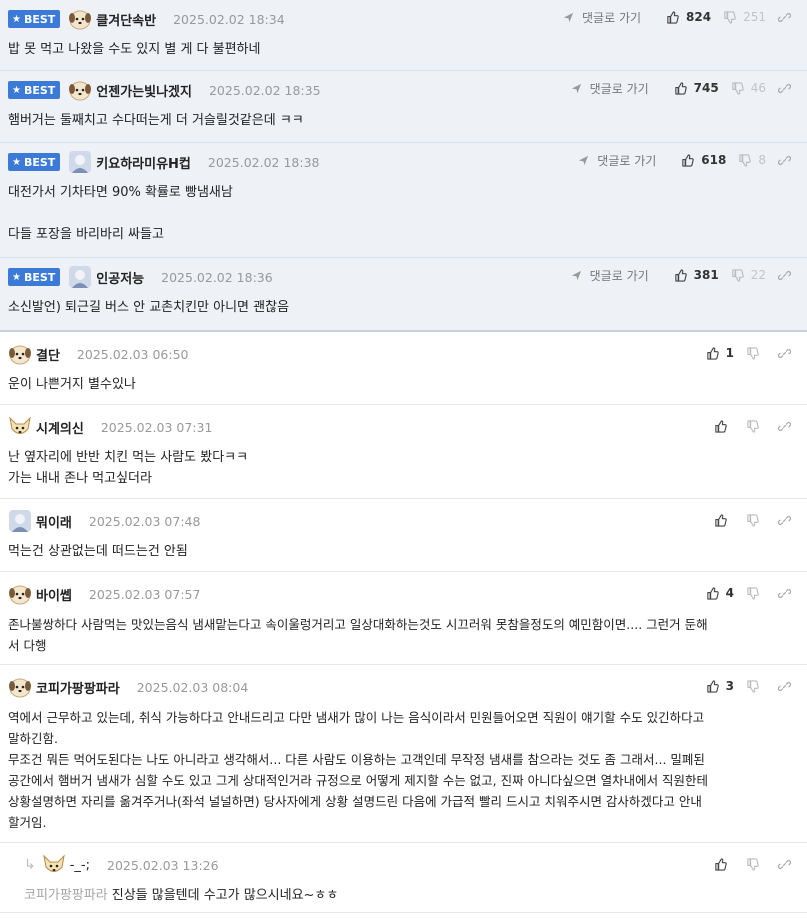 This screenshot has width=807, height=918. Describe the element at coordinates (60, 427) in the screenshot. I see `comment-author: 시계의신` at that location.